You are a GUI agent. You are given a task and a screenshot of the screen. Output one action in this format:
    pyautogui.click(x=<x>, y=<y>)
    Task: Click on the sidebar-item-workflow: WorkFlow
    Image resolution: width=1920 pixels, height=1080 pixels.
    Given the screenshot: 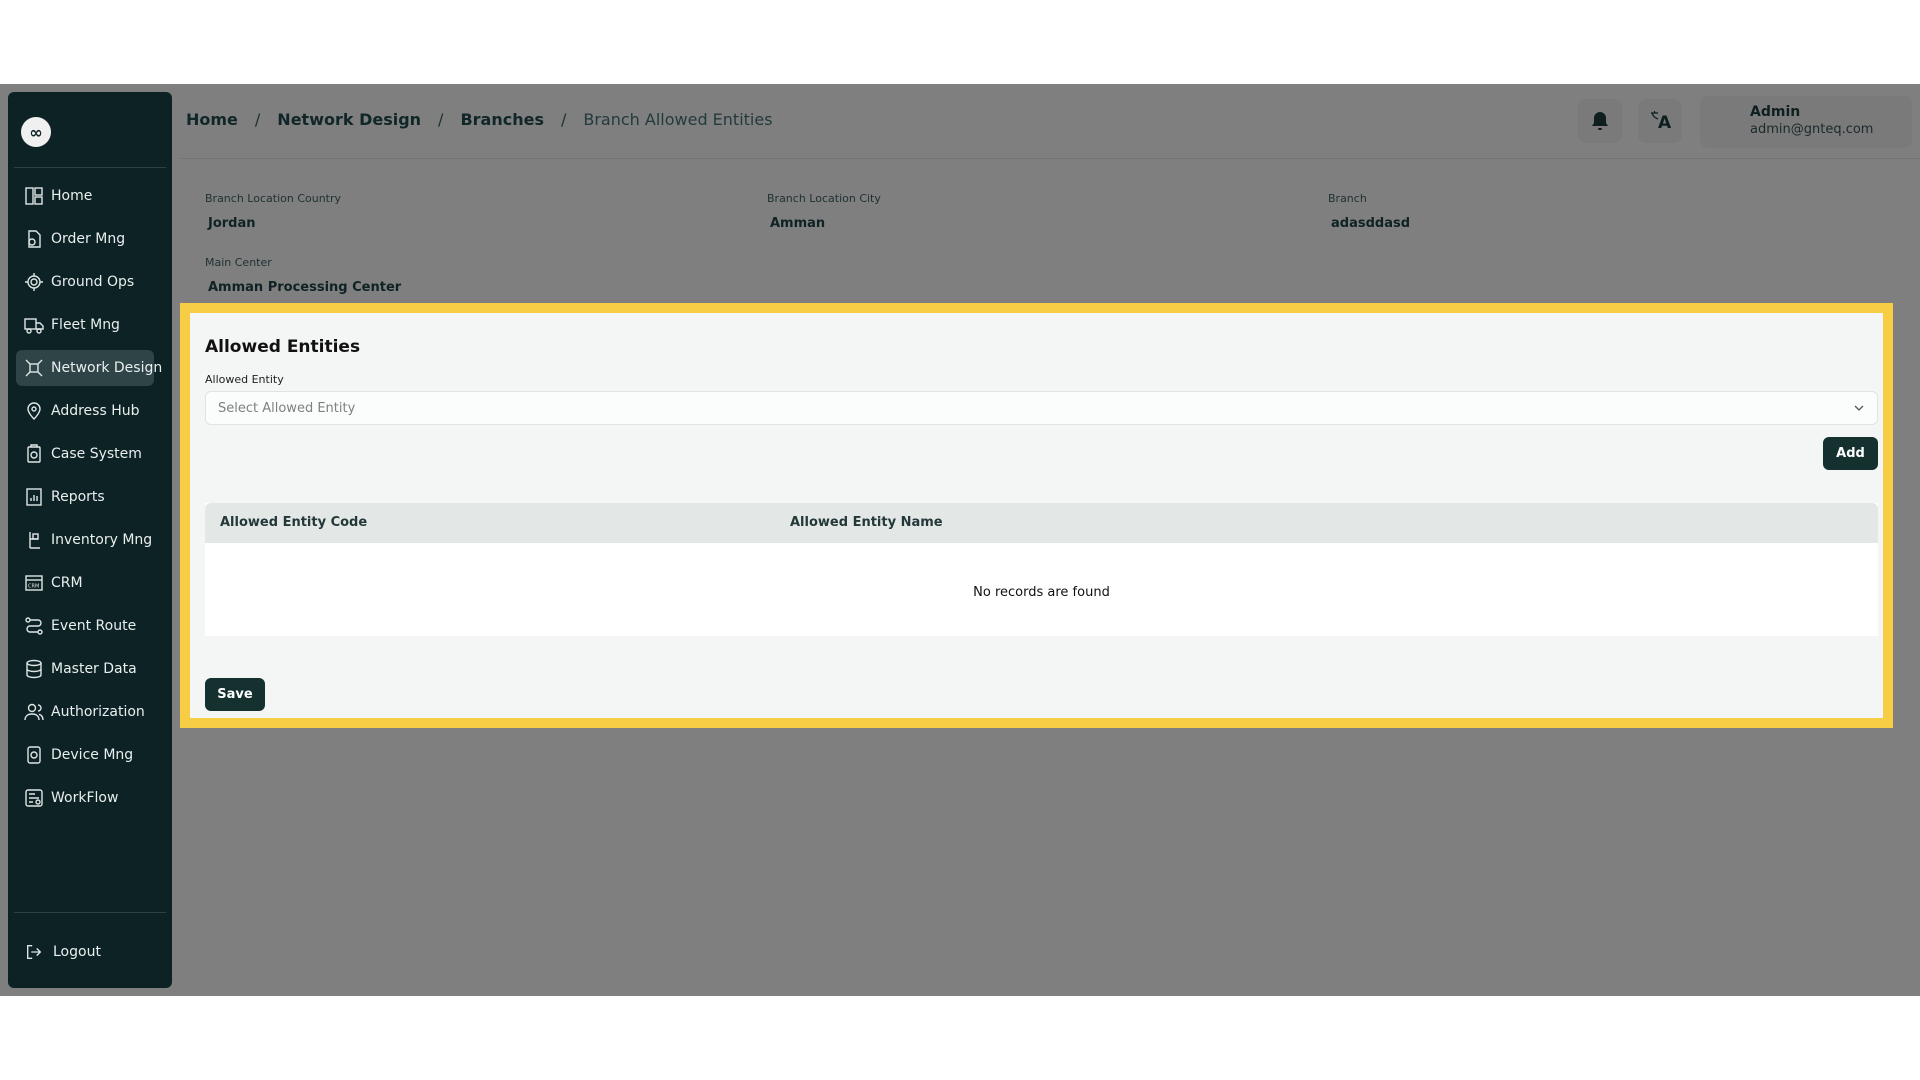 What is the action you would take?
    pyautogui.click(x=85, y=798)
    